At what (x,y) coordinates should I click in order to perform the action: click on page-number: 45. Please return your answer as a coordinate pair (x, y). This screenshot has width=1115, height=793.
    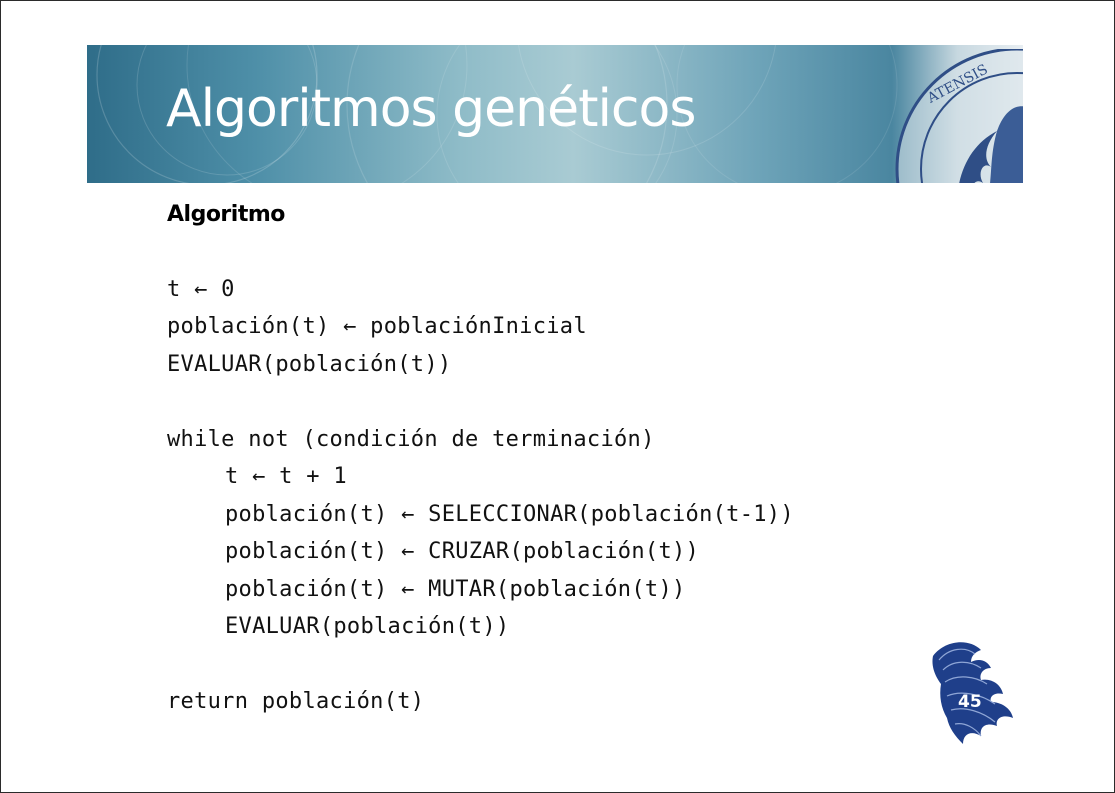
    Looking at the image, I should click on (970, 702).